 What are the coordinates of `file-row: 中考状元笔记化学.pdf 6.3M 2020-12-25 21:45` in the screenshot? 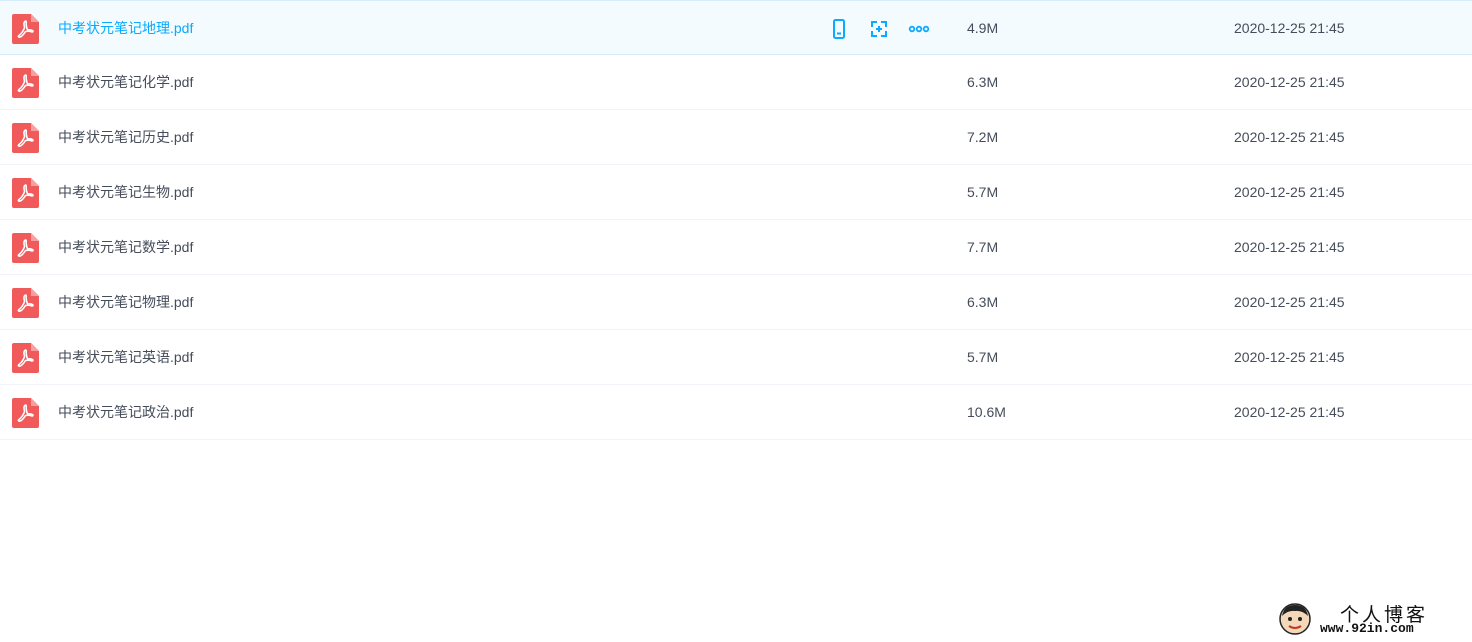 It's located at (736, 82).